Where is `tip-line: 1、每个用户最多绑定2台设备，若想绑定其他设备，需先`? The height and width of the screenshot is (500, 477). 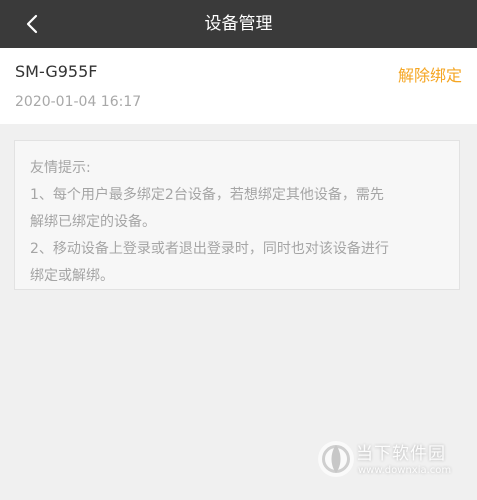 tip-line: 1、每个用户最多绑定2台设备，若想绑定其他设备，需先 is located at coordinates (207, 195).